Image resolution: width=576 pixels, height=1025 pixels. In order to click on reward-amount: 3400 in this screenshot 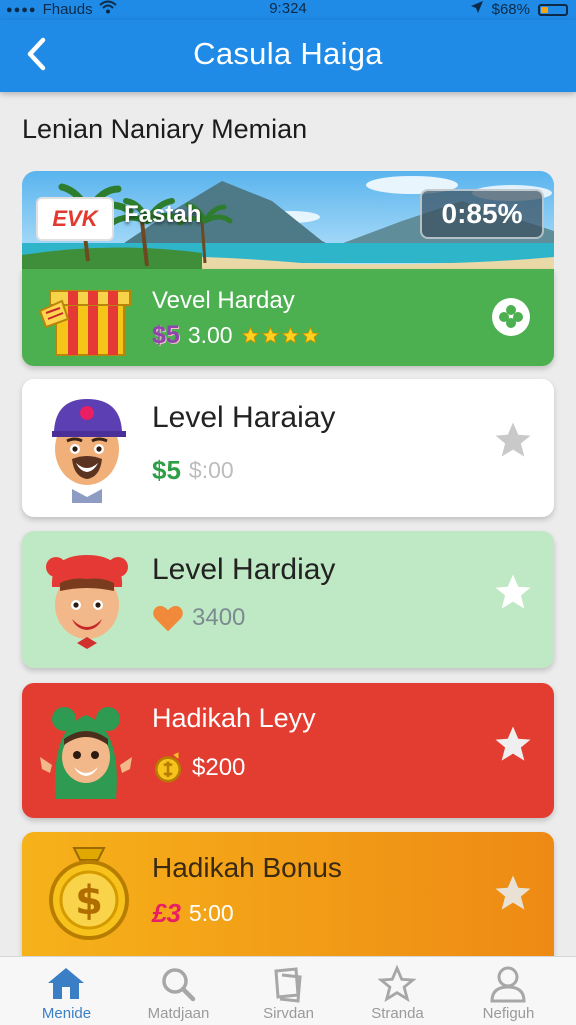, I will do `click(219, 617)`.